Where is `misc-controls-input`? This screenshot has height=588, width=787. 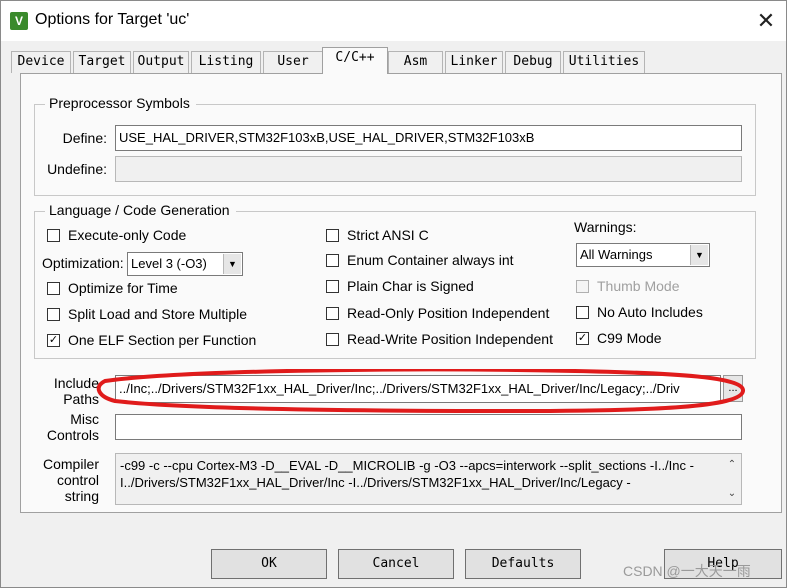 misc-controls-input is located at coordinates (428, 427).